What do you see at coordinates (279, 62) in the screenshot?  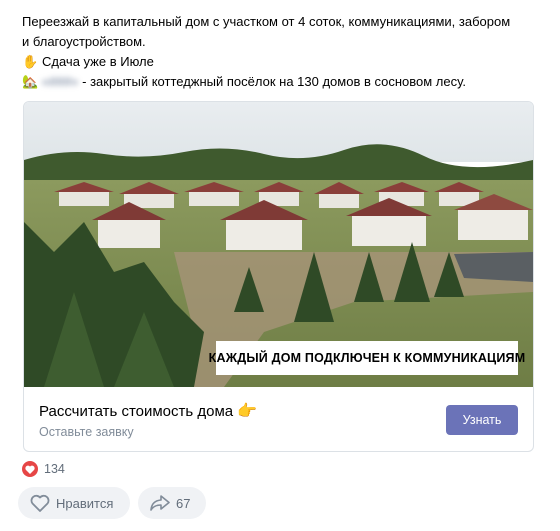 I see `post-line-3: ✋ Сдача уже в Июле` at bounding box center [279, 62].